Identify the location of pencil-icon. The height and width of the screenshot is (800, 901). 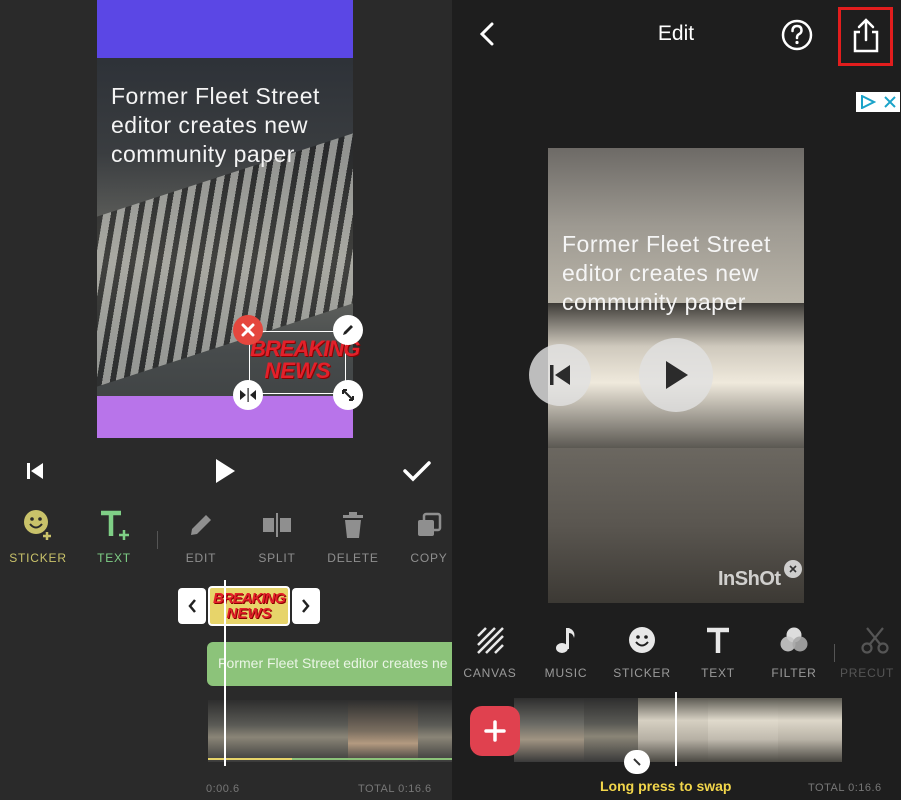
(348, 330).